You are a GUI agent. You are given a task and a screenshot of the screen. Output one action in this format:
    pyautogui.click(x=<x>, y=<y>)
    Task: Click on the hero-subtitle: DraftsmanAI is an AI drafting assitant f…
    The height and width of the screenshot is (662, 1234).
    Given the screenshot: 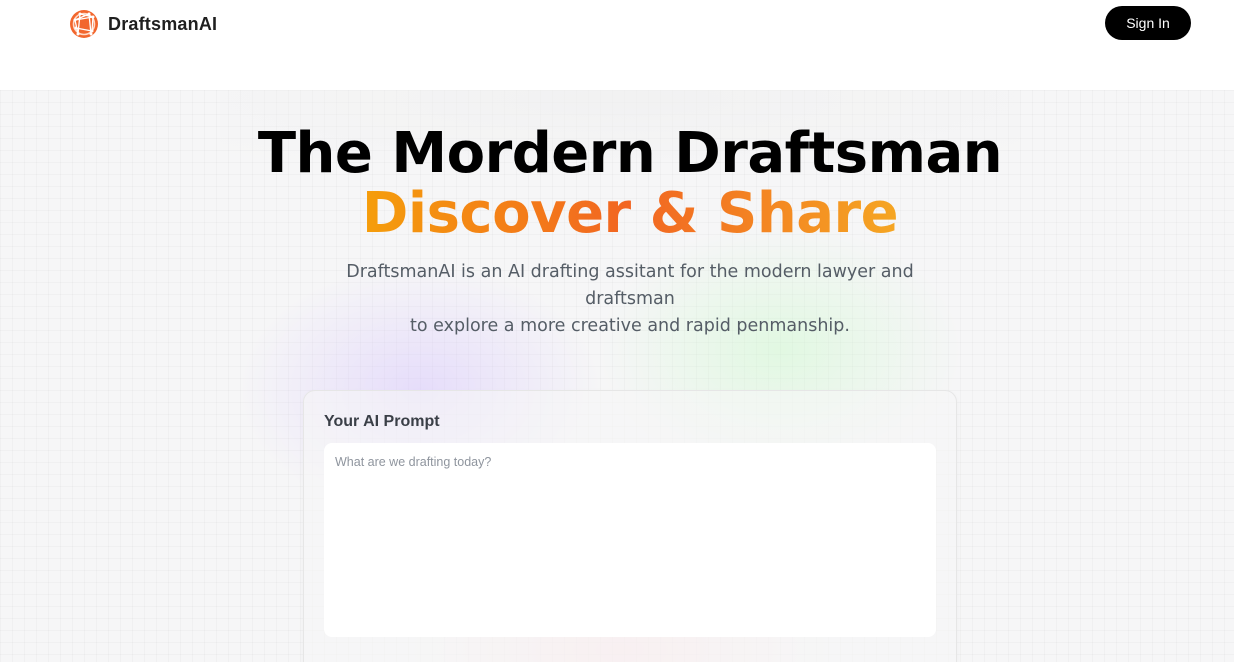 What is the action you would take?
    pyautogui.click(x=630, y=299)
    